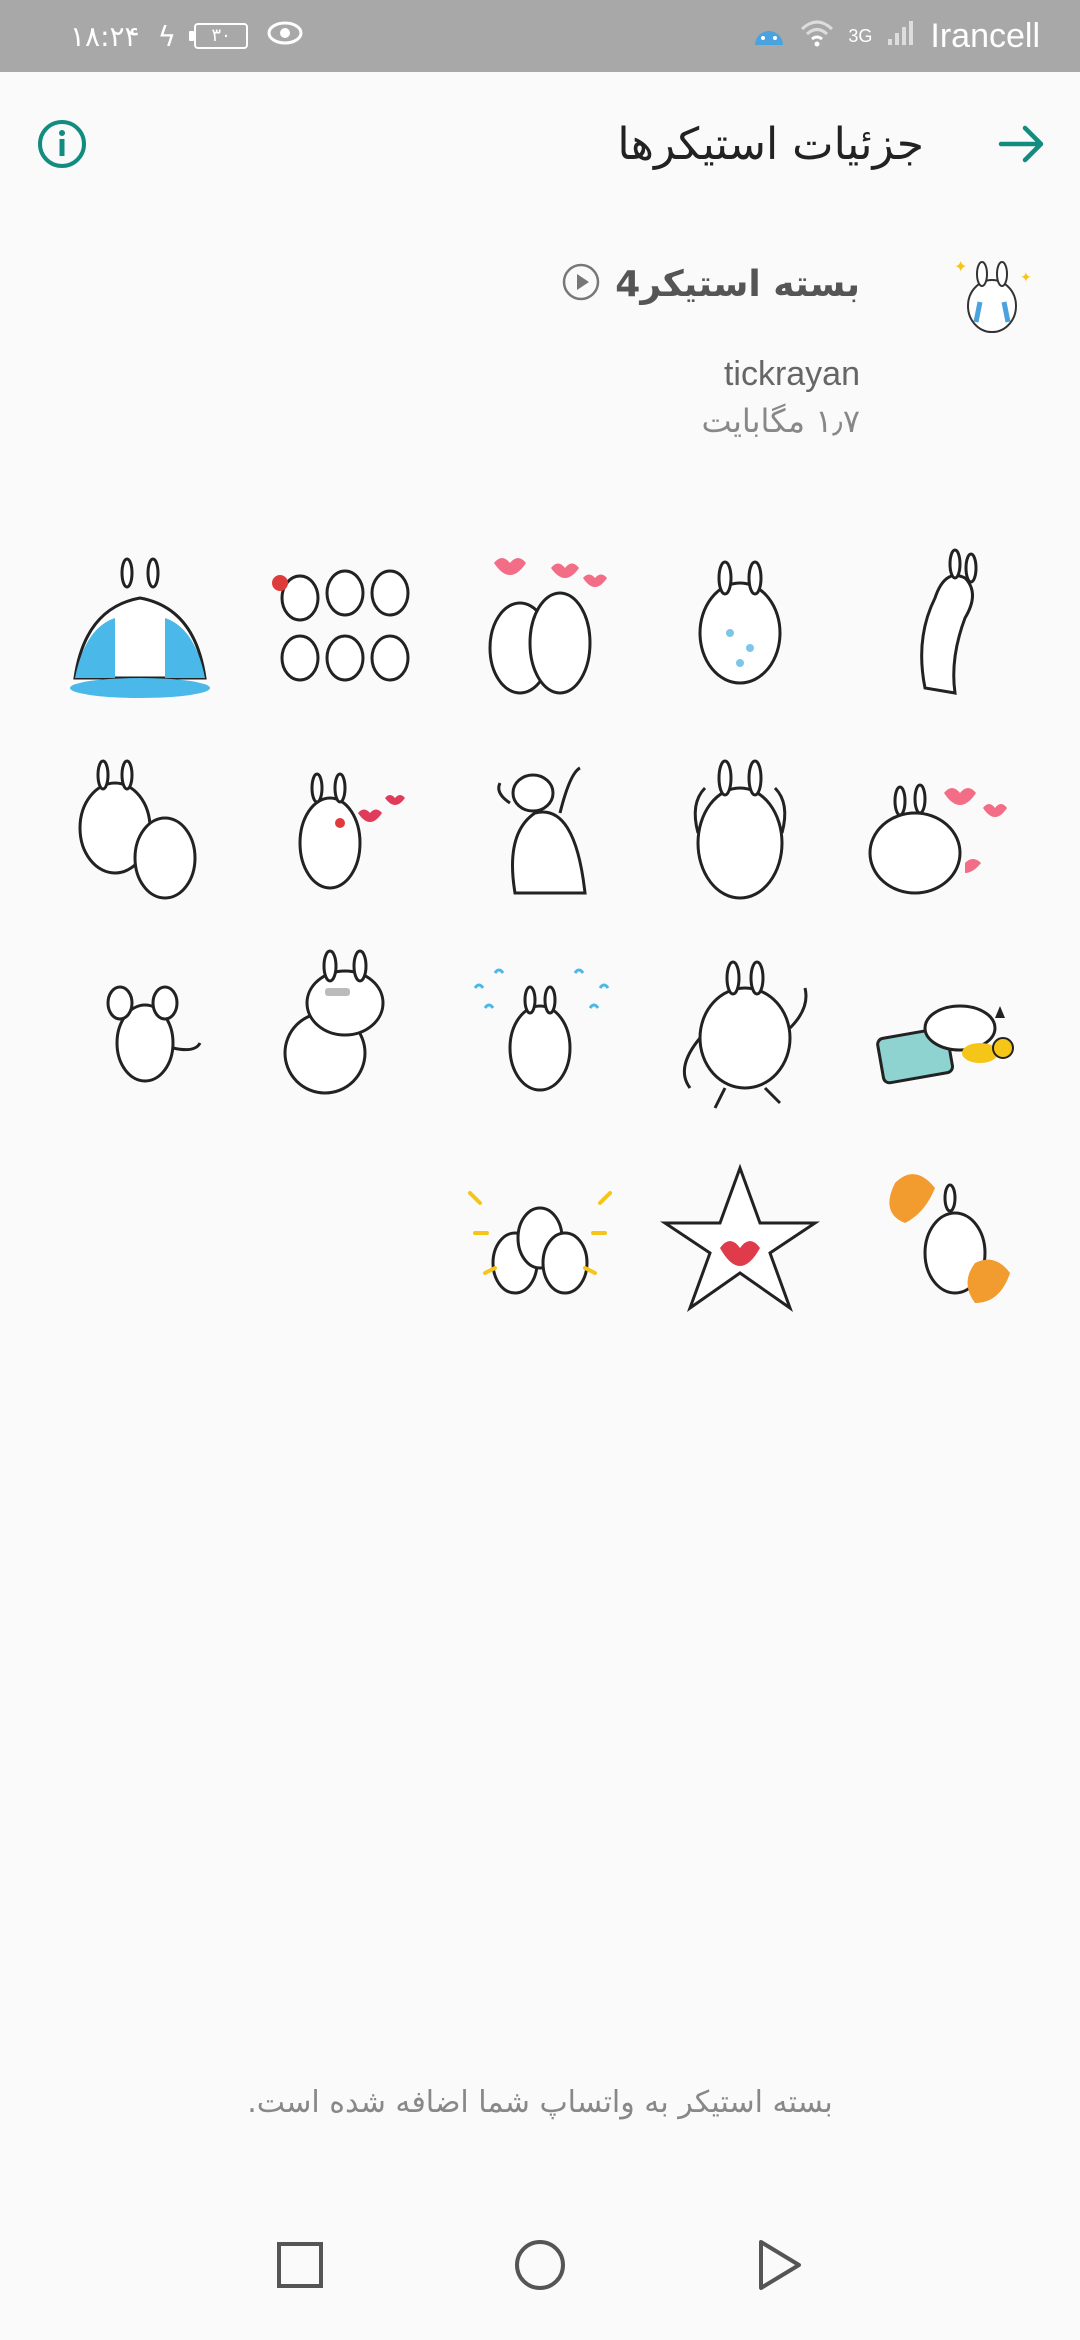 The width and height of the screenshot is (1080, 2340). Describe the element at coordinates (992, 298) in the screenshot. I see `pack-tray-icon: ✦ ✦` at that location.